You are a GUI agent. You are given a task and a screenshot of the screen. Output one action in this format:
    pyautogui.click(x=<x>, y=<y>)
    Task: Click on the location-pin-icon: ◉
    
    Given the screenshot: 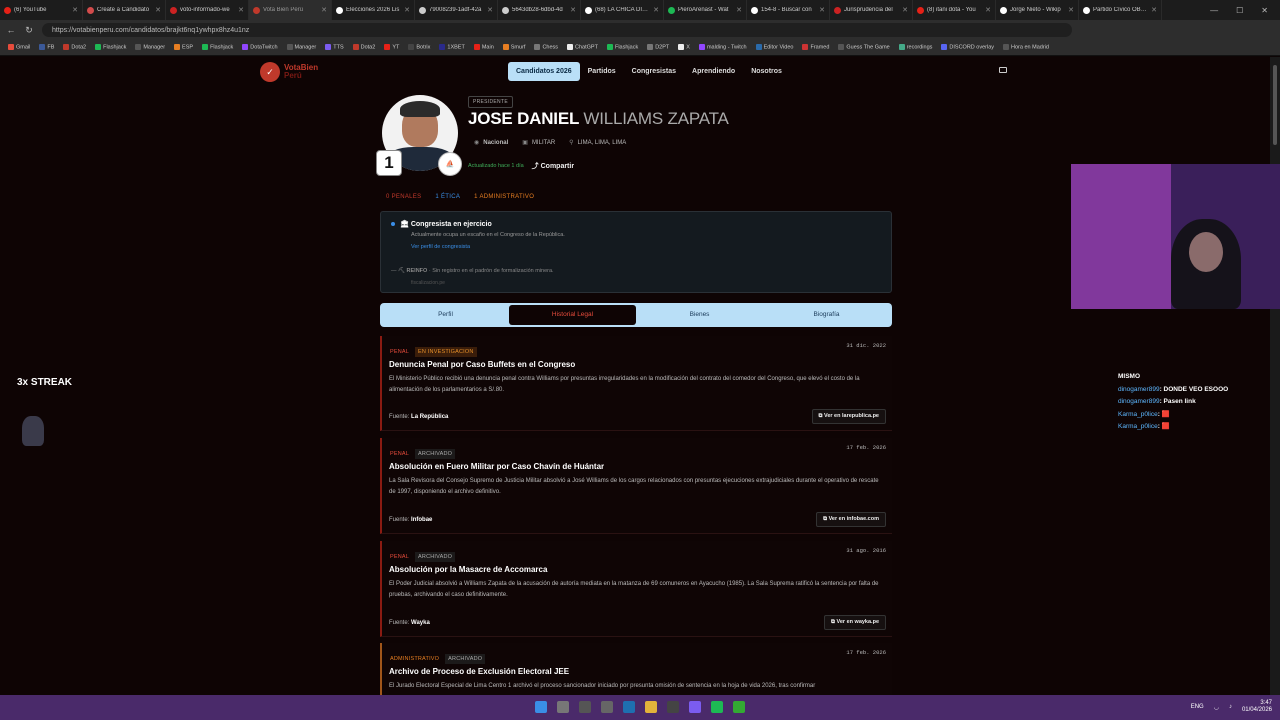 What is the action you would take?
    pyautogui.click(x=477, y=143)
    